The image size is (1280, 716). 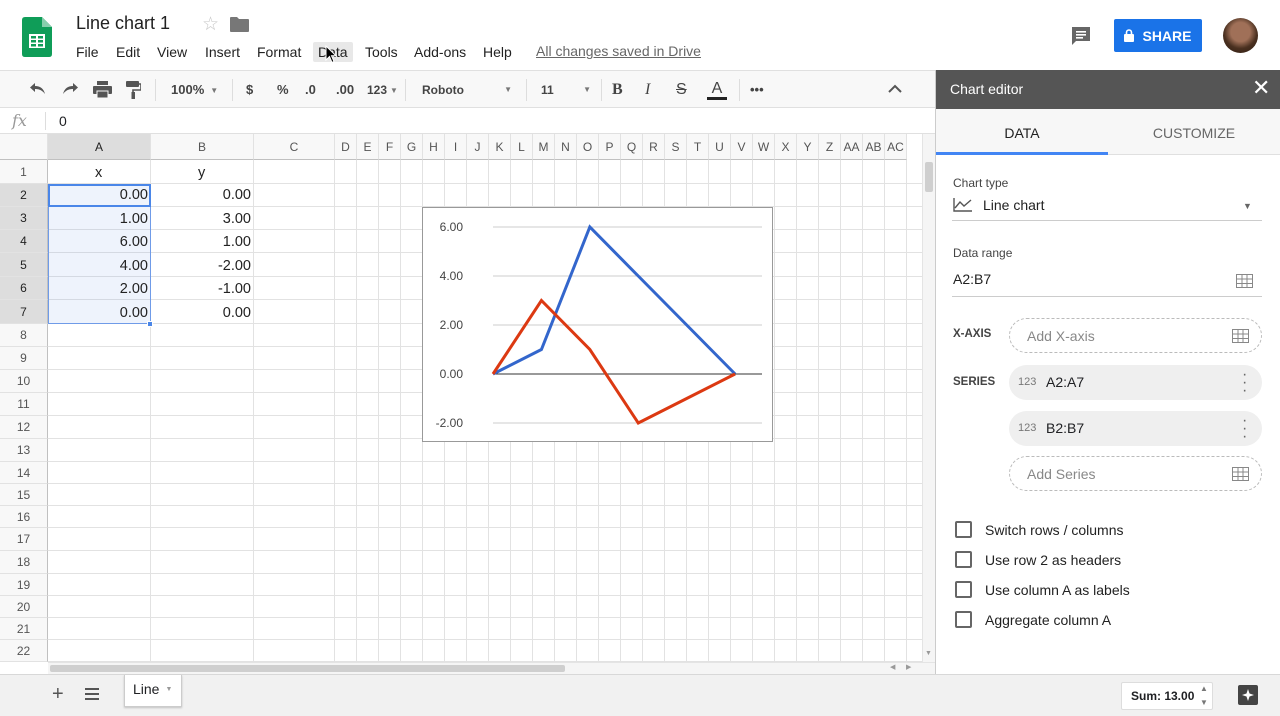 What do you see at coordinates (467, 90) in the screenshot?
I see `font-family-select: Roboto ▼` at bounding box center [467, 90].